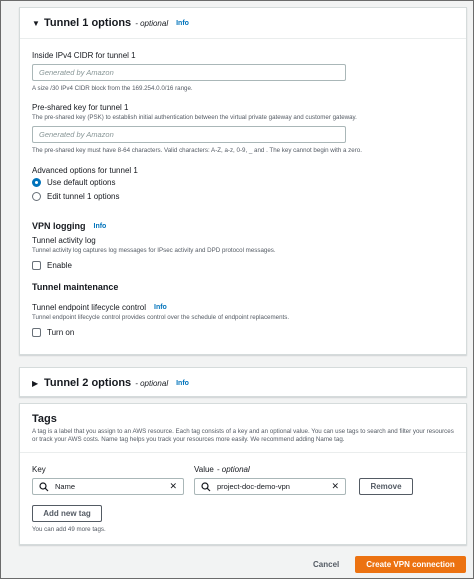  Describe the element at coordinates (39, 469) in the screenshot. I see `tag-key-label: Key` at that location.